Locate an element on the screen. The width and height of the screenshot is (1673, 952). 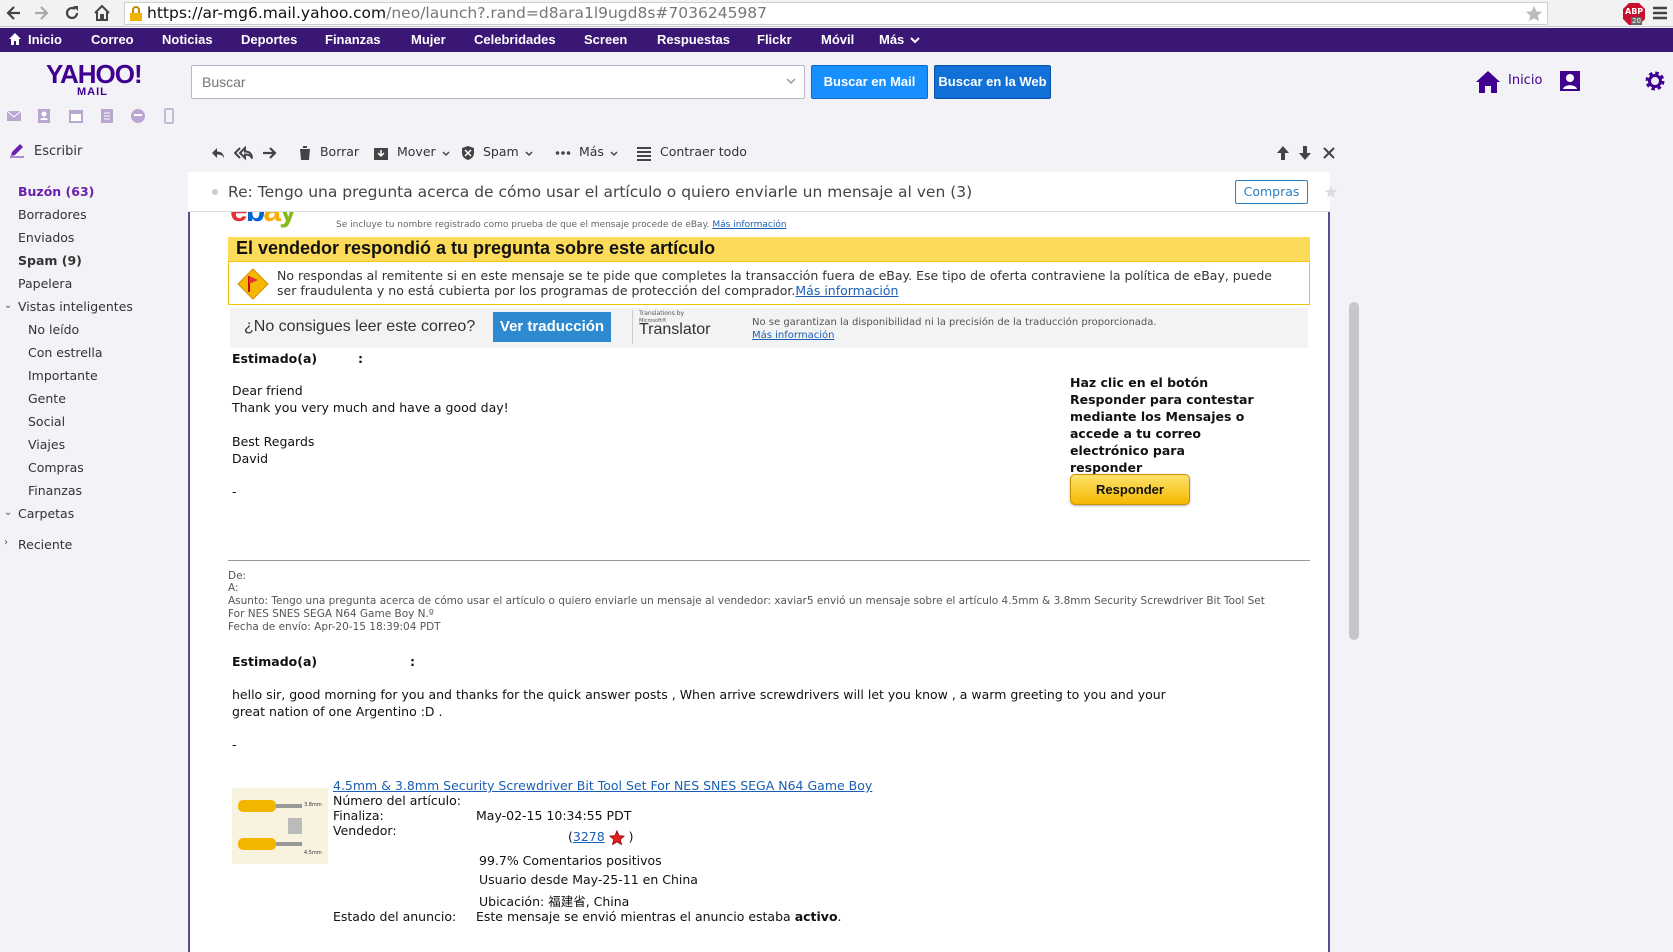
sidebar-item-unread: No leído is located at coordinates (53, 329).